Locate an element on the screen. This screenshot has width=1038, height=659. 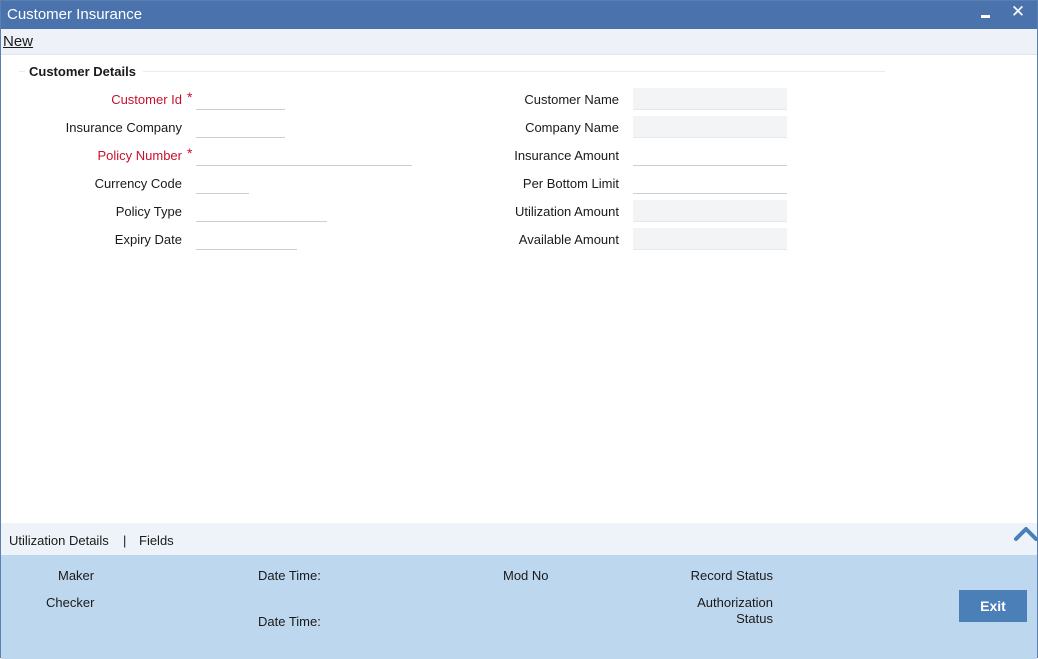
minimize-icon is located at coordinates (986, 14).